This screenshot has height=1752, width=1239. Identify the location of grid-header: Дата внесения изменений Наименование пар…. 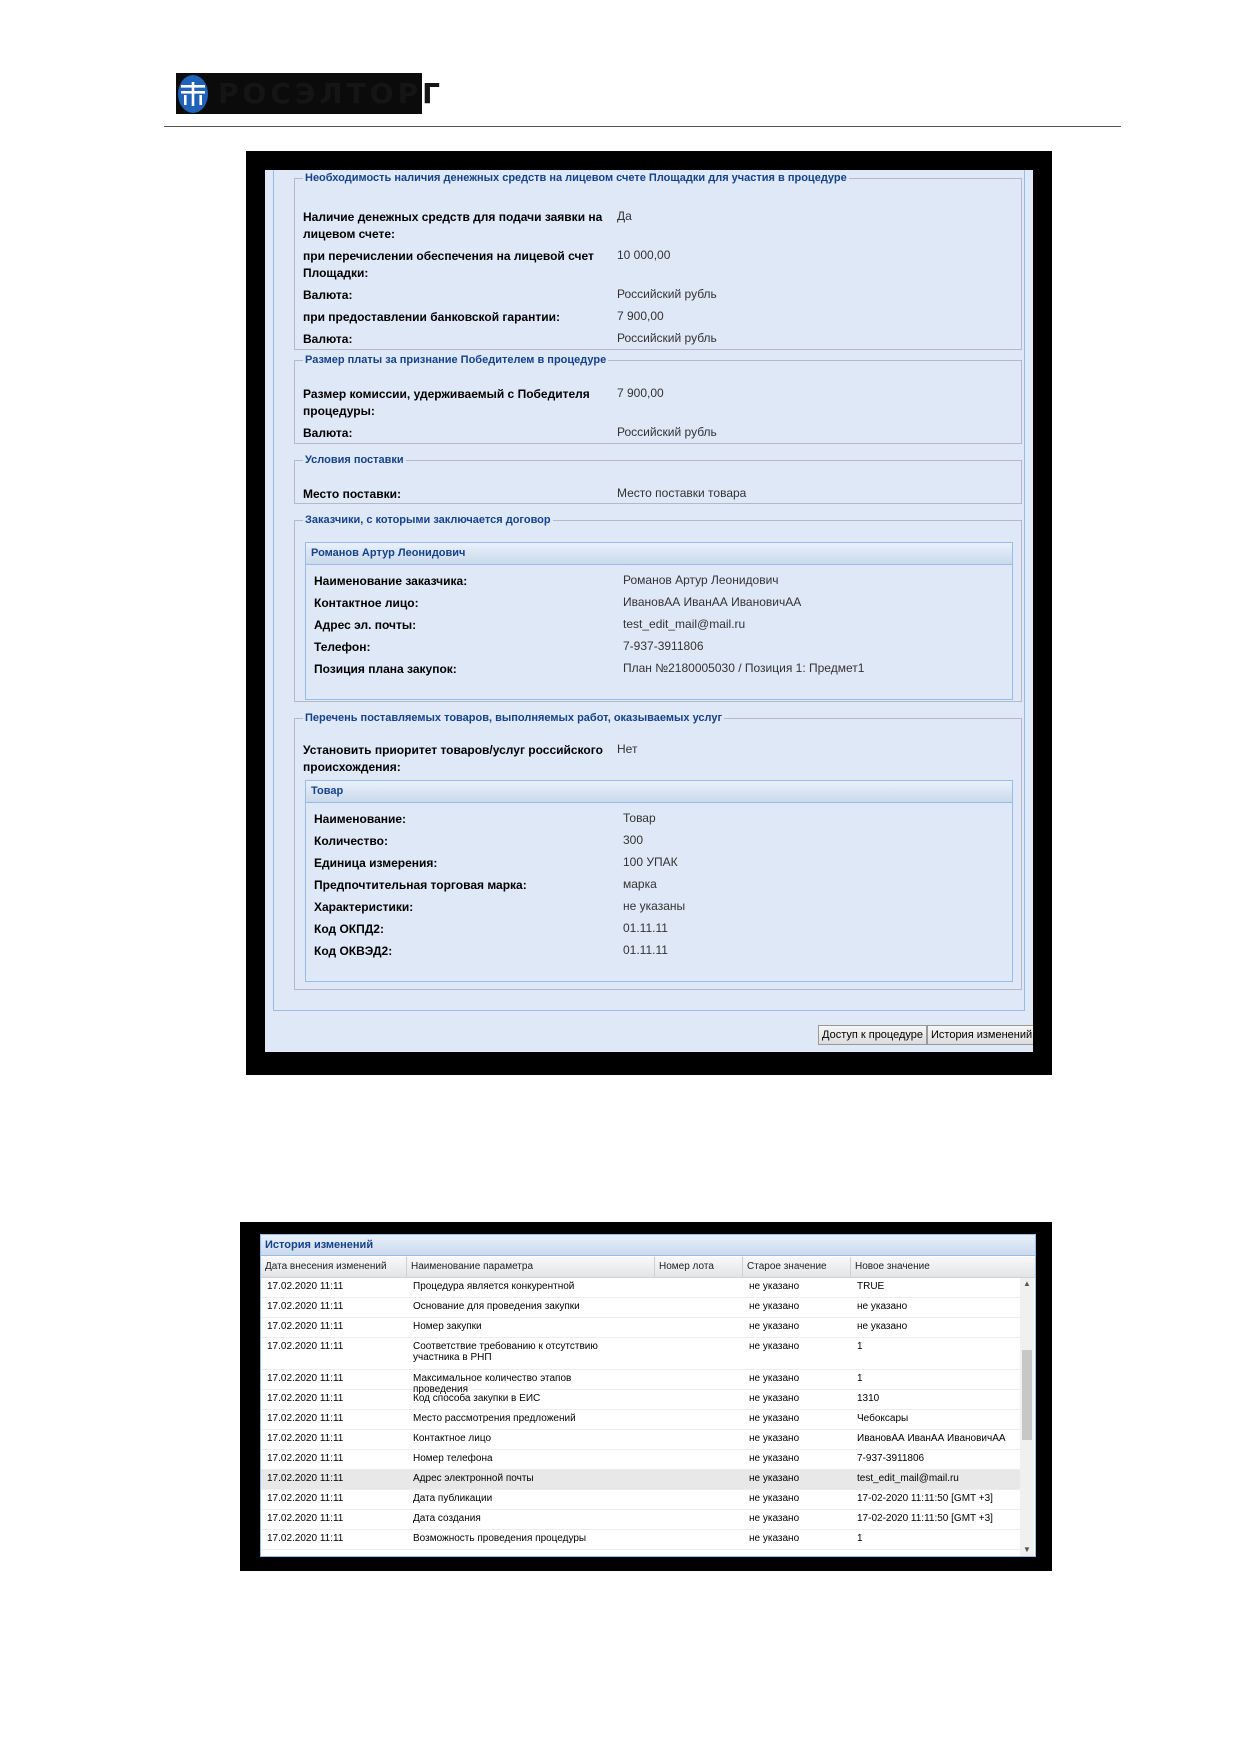
(648, 1267).